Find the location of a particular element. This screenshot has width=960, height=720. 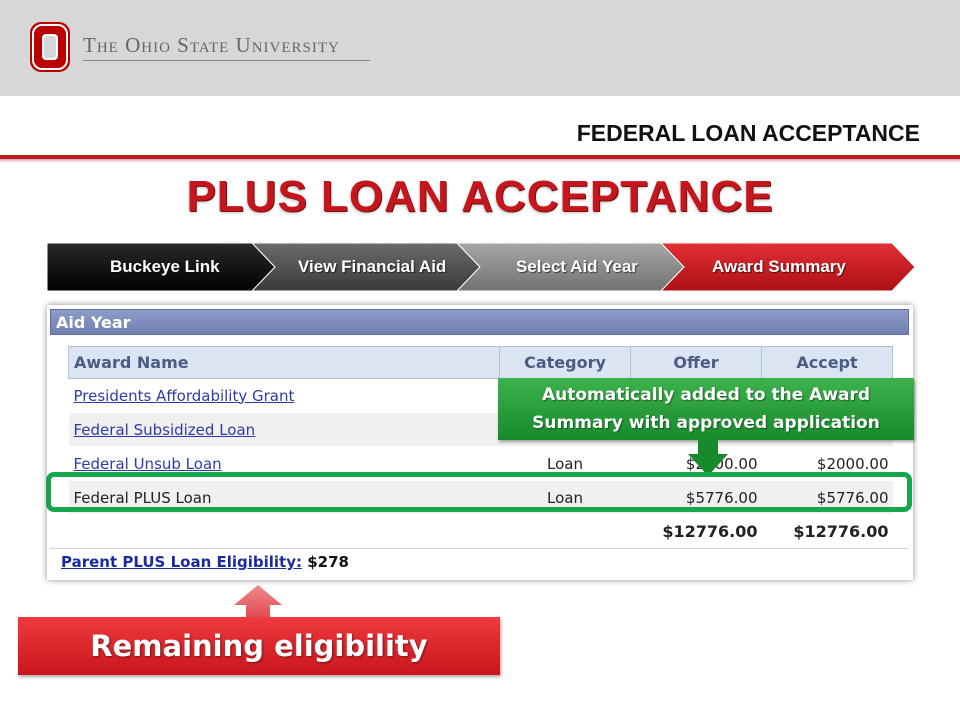

eligibility-value: $278 is located at coordinates (328, 562).